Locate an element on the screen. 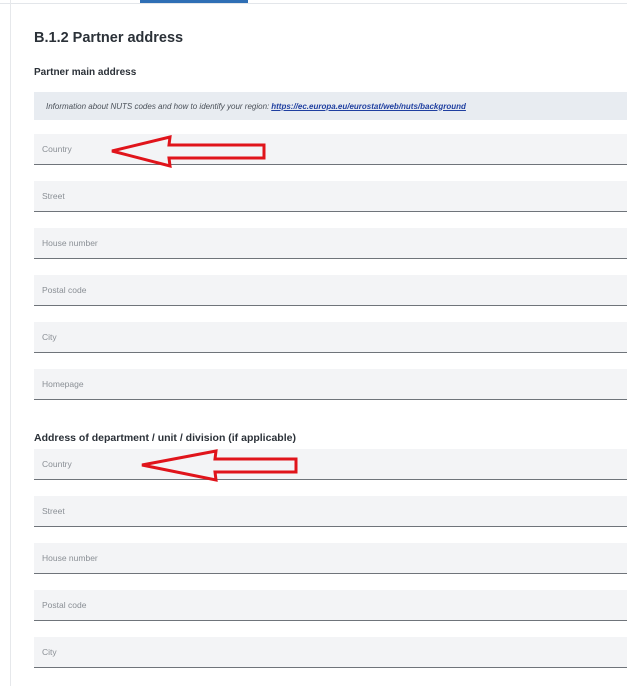 This screenshot has width=627, height=686. department-house-number-input is located at coordinates (334, 558).